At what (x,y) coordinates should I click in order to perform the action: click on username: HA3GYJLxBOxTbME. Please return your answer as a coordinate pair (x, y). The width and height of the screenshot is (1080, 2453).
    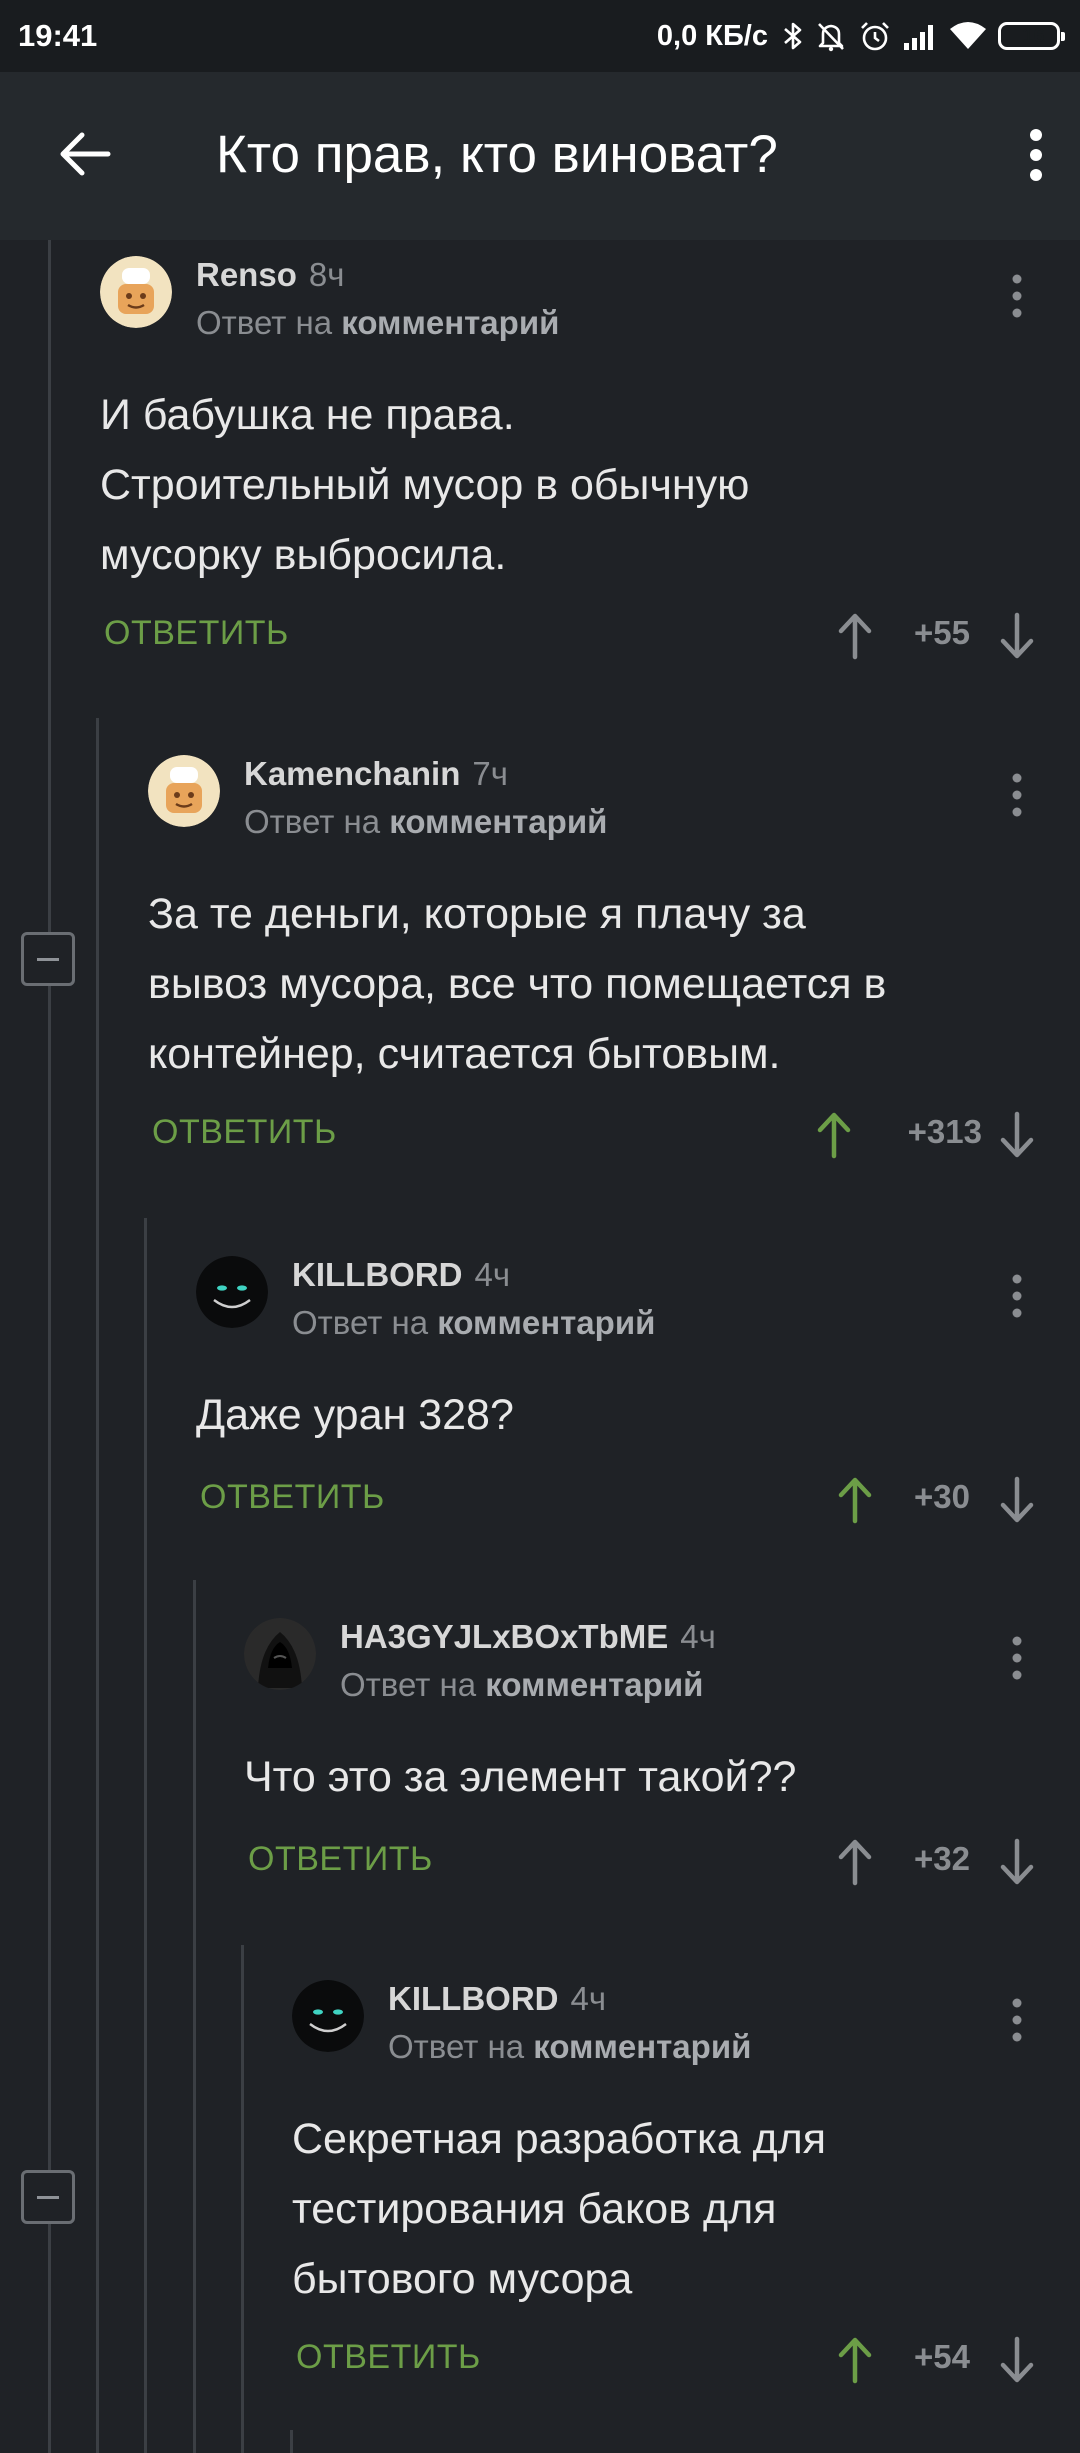
    Looking at the image, I should click on (504, 1636).